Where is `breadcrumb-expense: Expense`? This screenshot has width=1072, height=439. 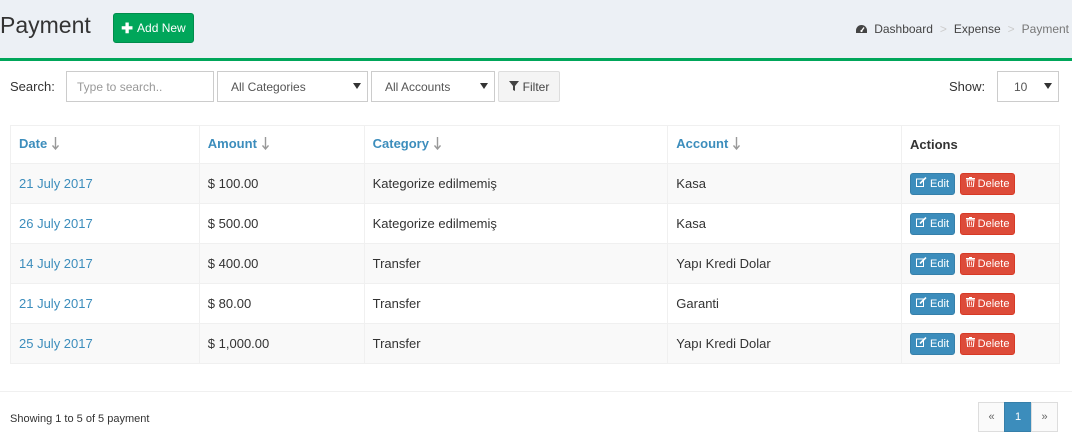 breadcrumb-expense: Expense is located at coordinates (977, 29).